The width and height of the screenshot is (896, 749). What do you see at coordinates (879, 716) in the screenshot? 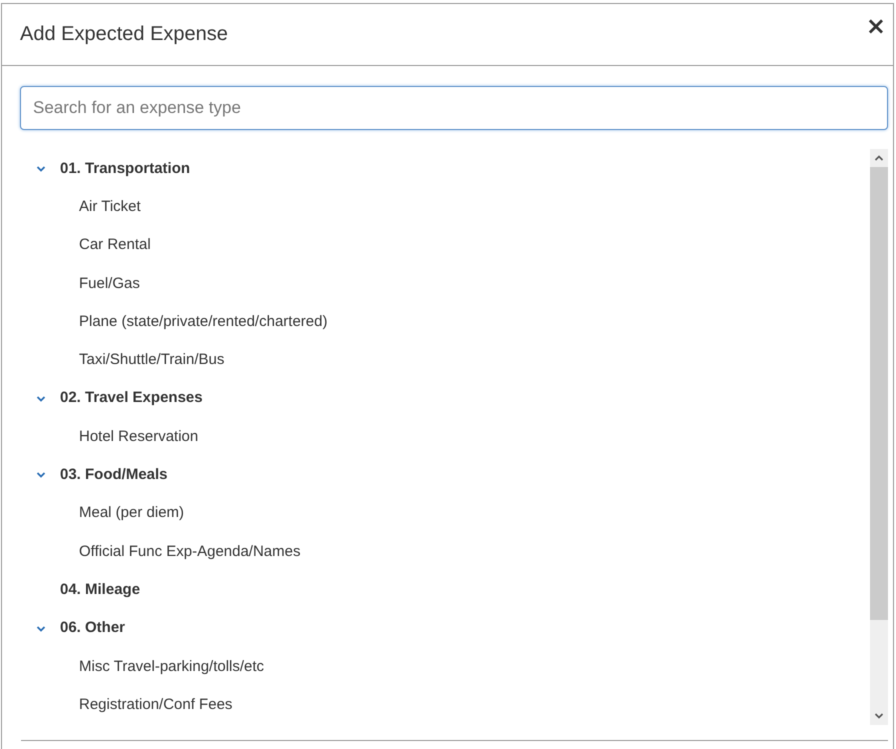
I see `scroll-down-icon` at bounding box center [879, 716].